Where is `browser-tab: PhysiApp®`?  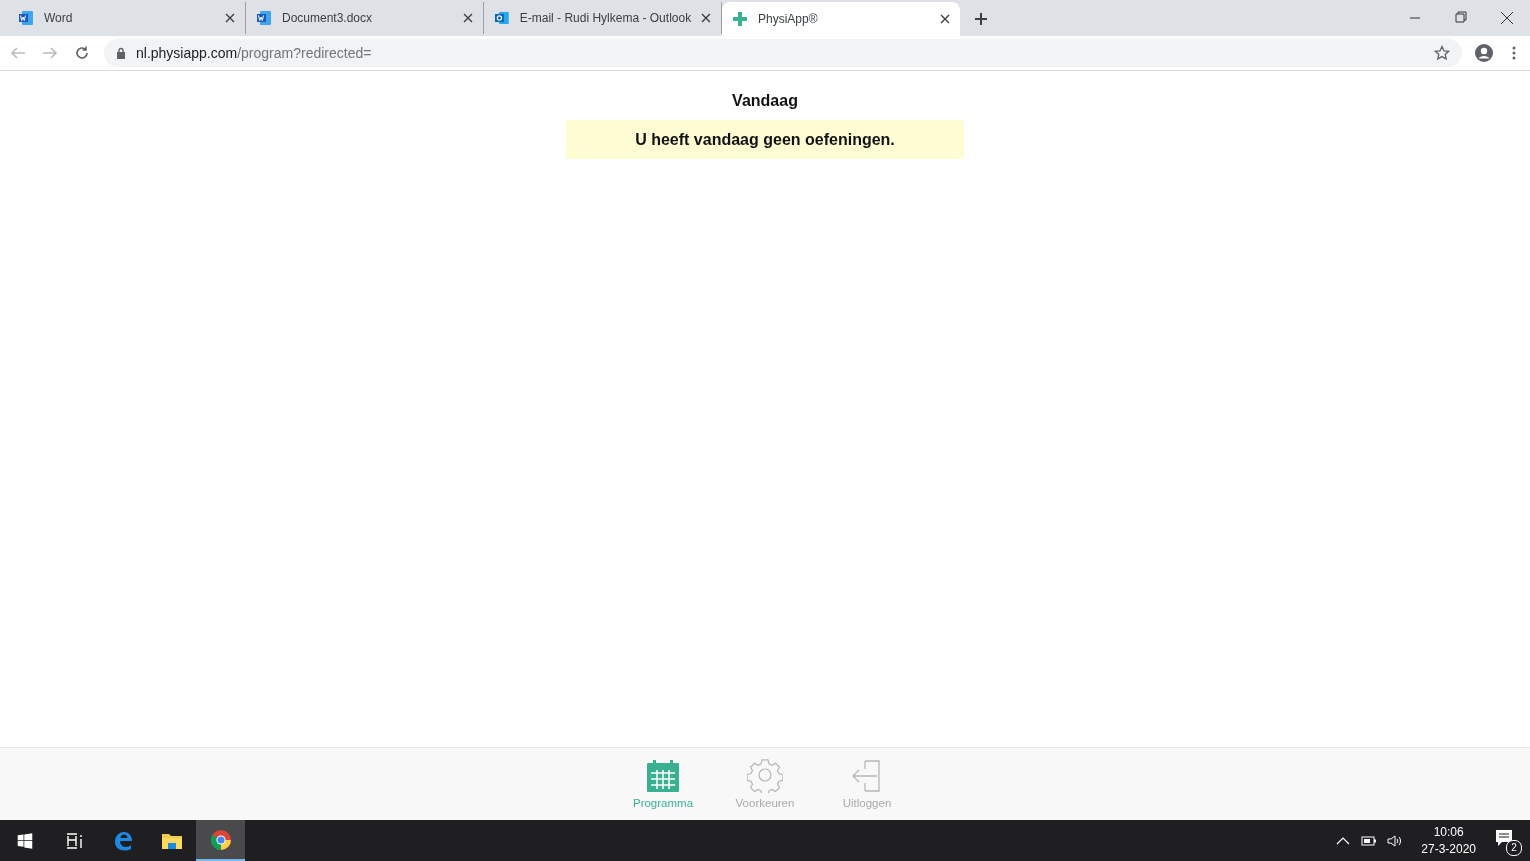
browser-tab: PhysiApp® is located at coordinates (841, 19).